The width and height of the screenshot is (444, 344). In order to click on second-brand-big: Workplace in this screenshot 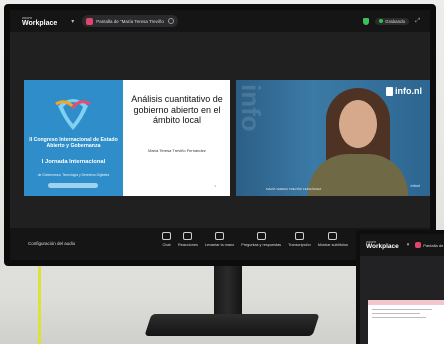, I will do `click(382, 246)`.